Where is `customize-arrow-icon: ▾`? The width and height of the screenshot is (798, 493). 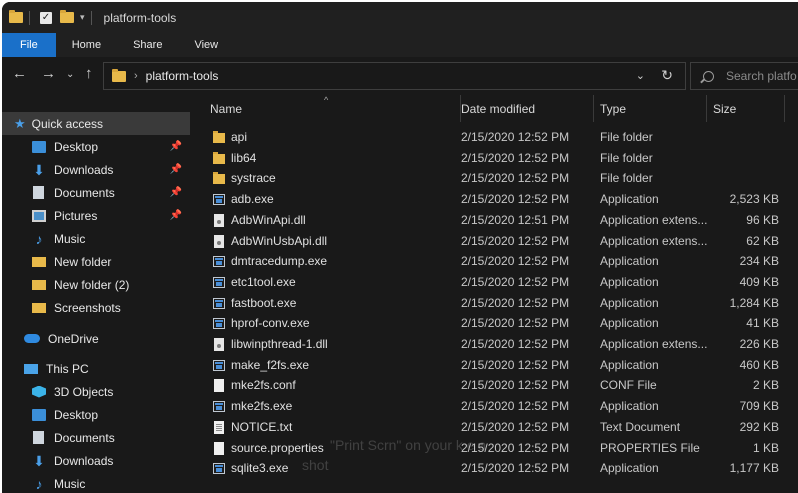
customize-arrow-icon: ▾ is located at coordinates (82, 17).